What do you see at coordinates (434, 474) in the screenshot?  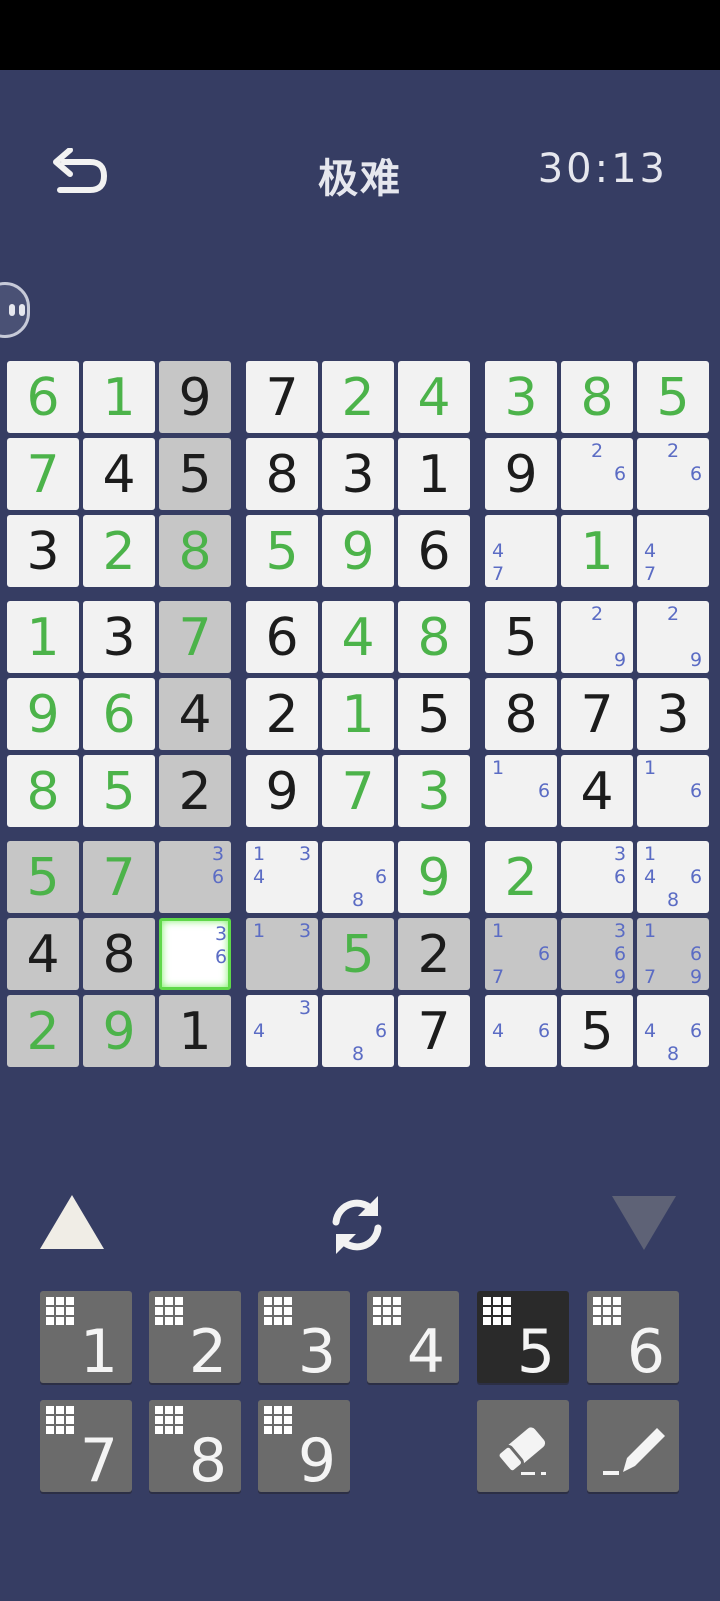 I see `cell-r2c6: 1` at bounding box center [434, 474].